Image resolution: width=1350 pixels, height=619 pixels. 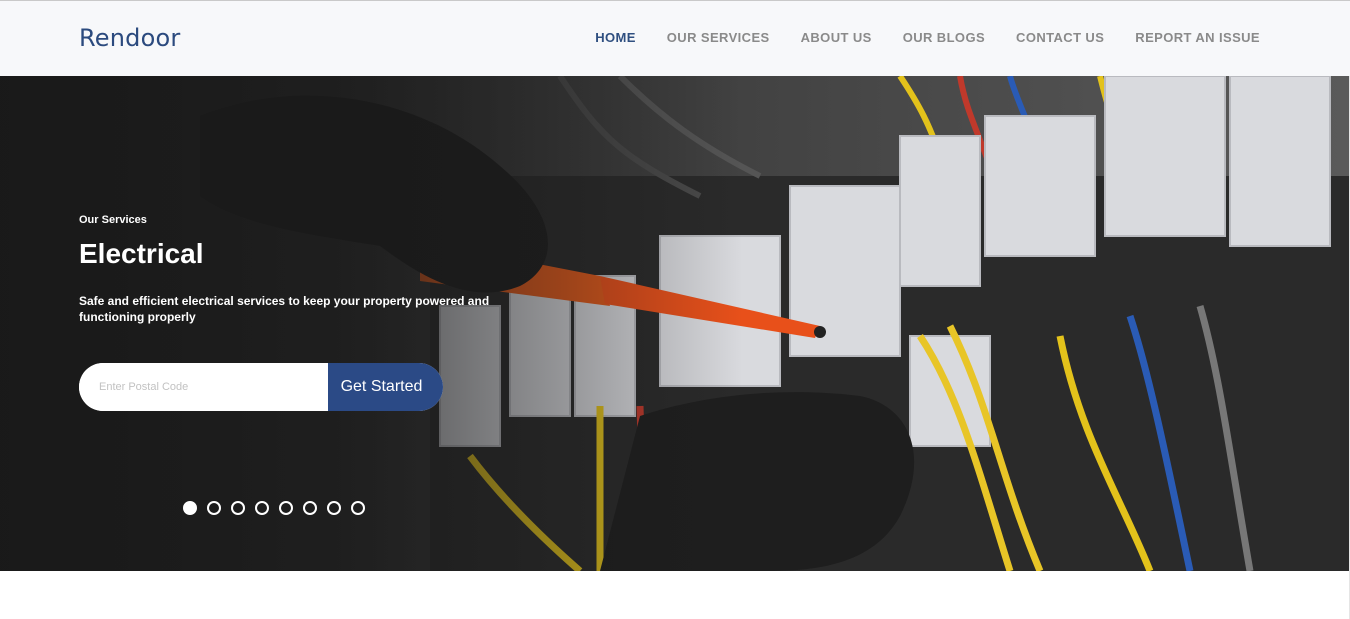 I want to click on nav-our-services: OUR SERVICES, so click(x=718, y=37).